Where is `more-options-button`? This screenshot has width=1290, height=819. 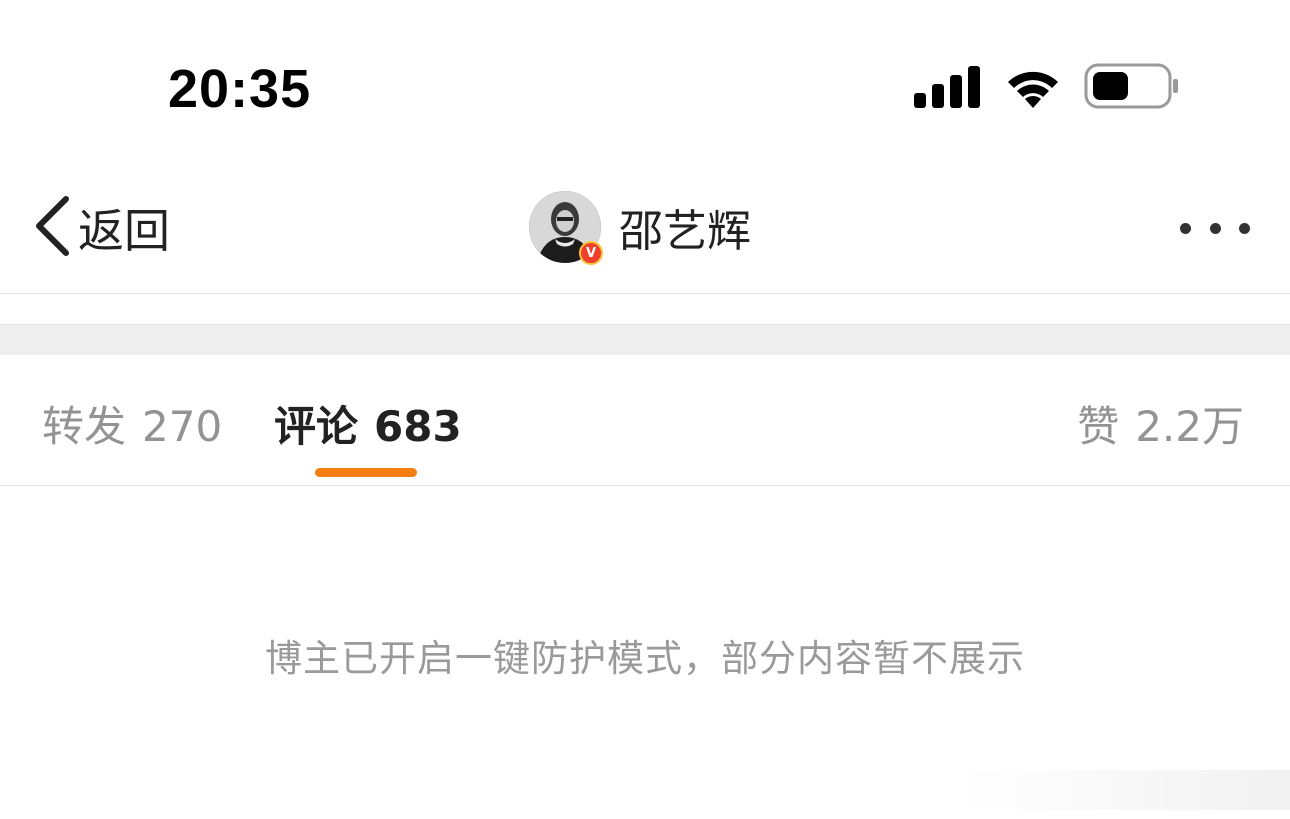
more-options-button is located at coordinates (1215, 228).